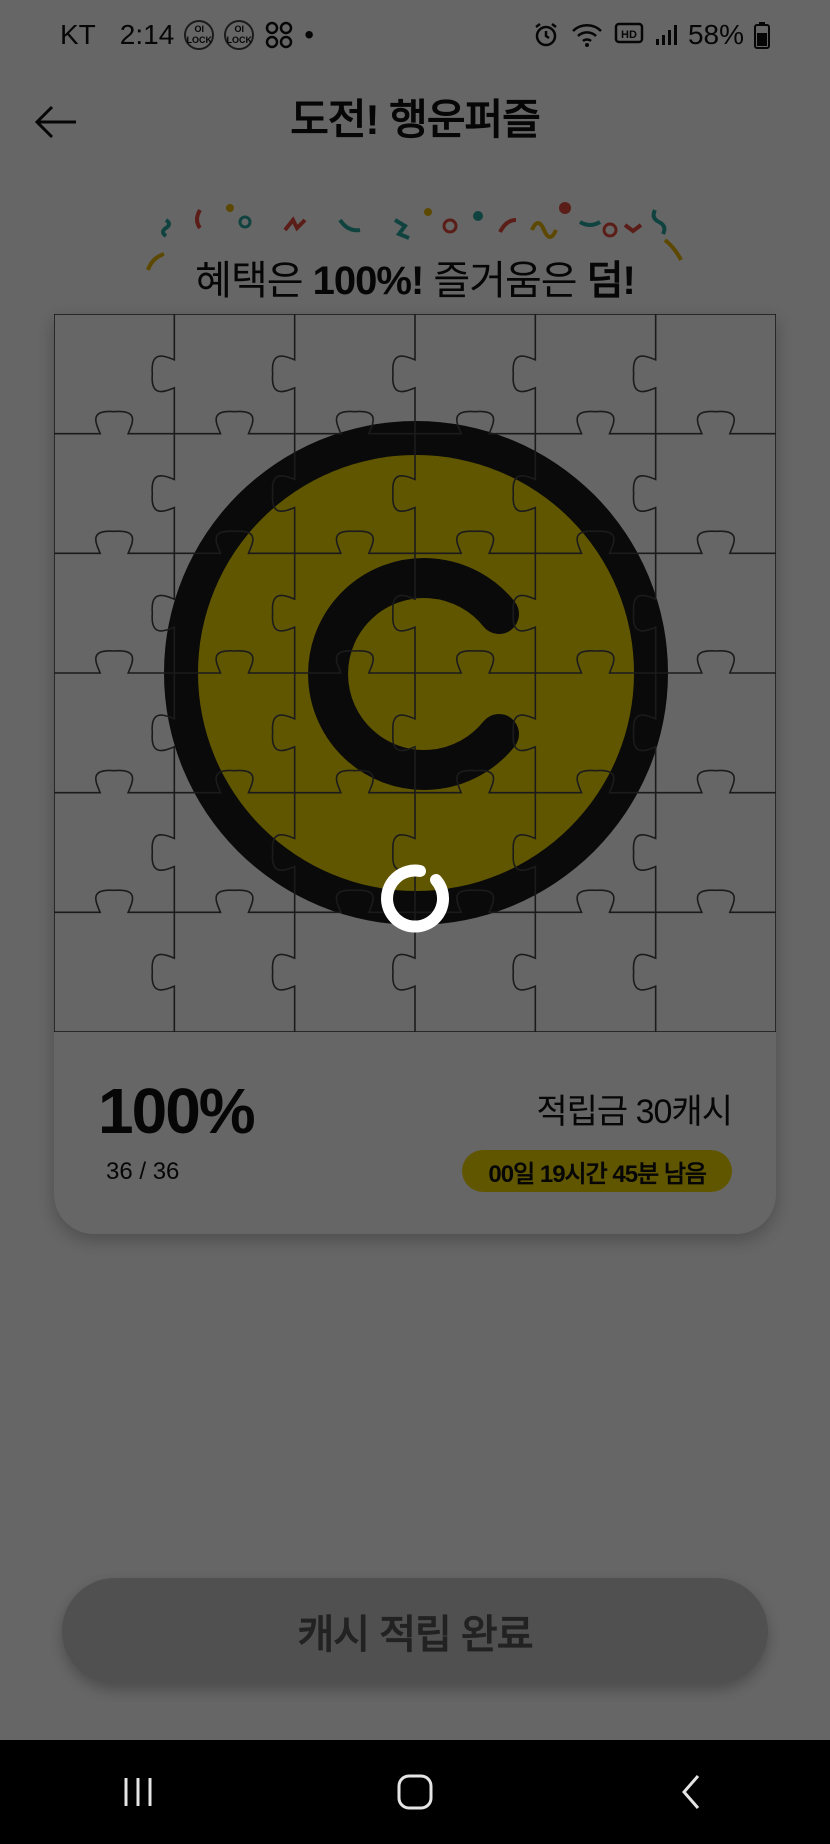 This screenshot has height=1844, width=830. Describe the element at coordinates (199, 35) in the screenshot. I see `lock-app-icon: OI LOCK` at that location.